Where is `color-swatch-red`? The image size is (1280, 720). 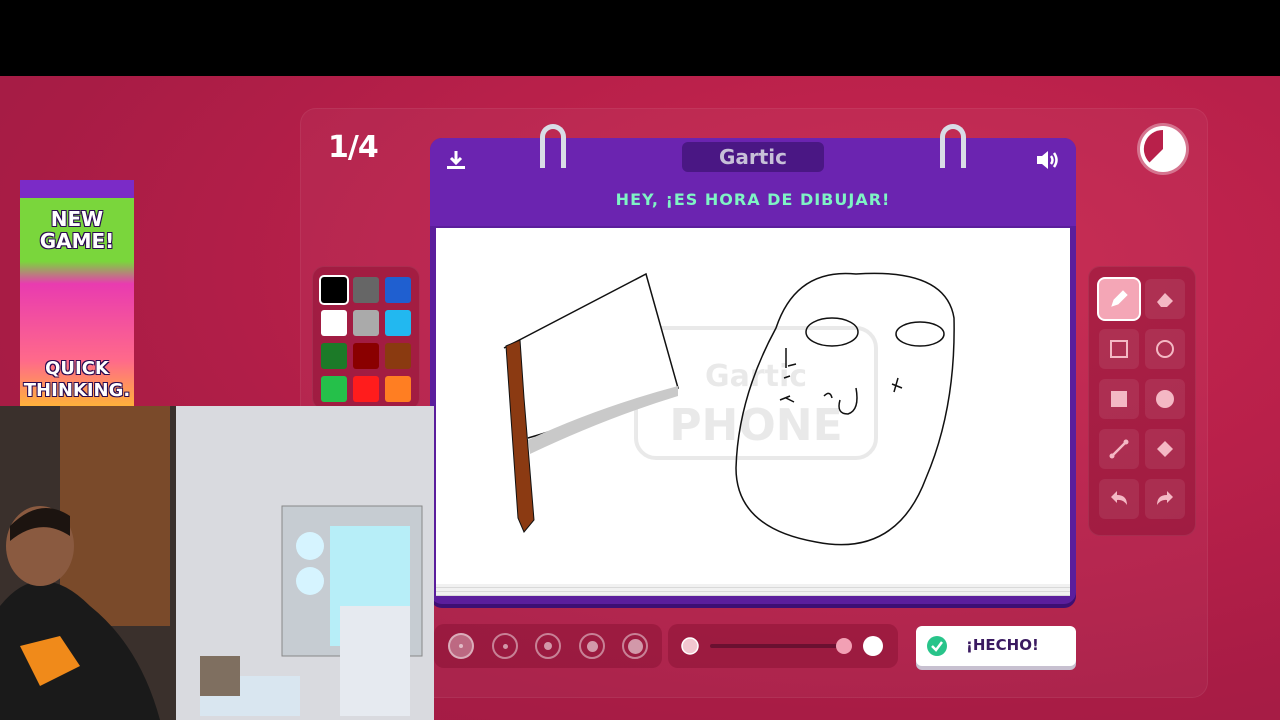 color-swatch-red is located at coordinates (366, 389).